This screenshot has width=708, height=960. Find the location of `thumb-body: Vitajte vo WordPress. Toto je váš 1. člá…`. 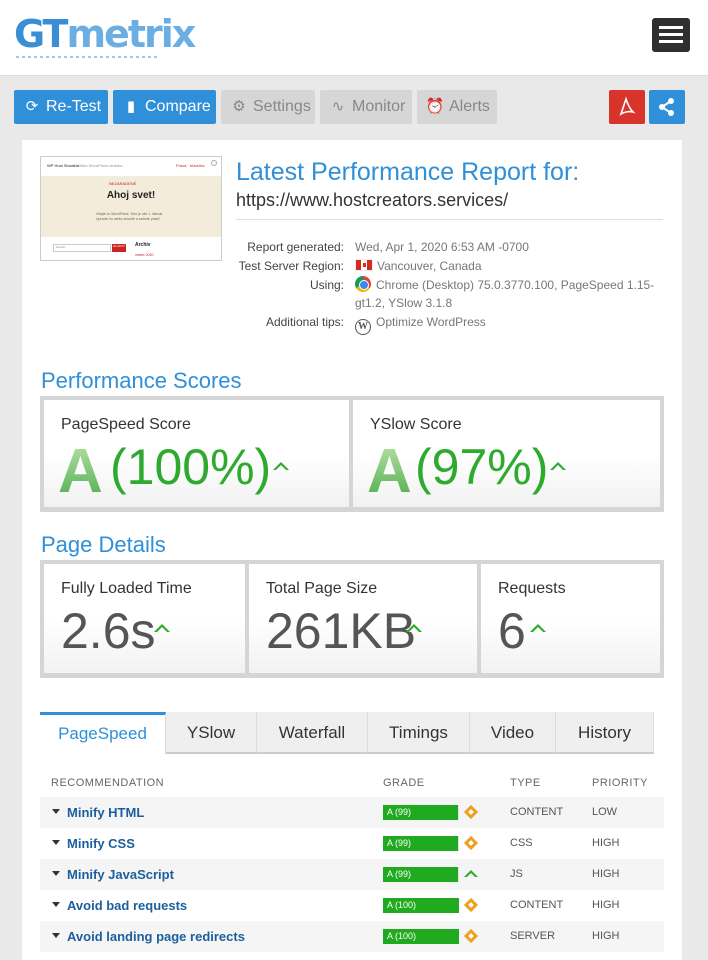

thumb-body: Vitajte vo WordPress. Toto je váš 1. člá… is located at coordinates (130, 216).